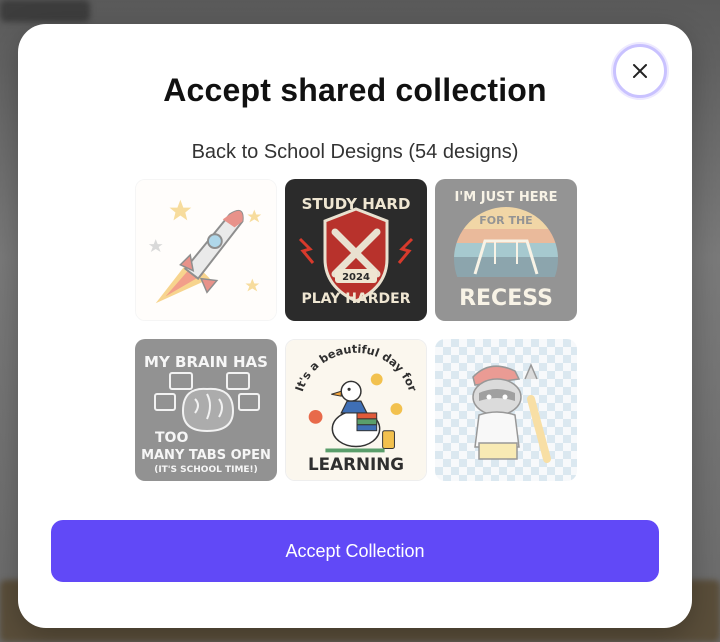  Describe the element at coordinates (356, 204) in the screenshot. I see `study-hard-text: STUDY HARD` at that location.